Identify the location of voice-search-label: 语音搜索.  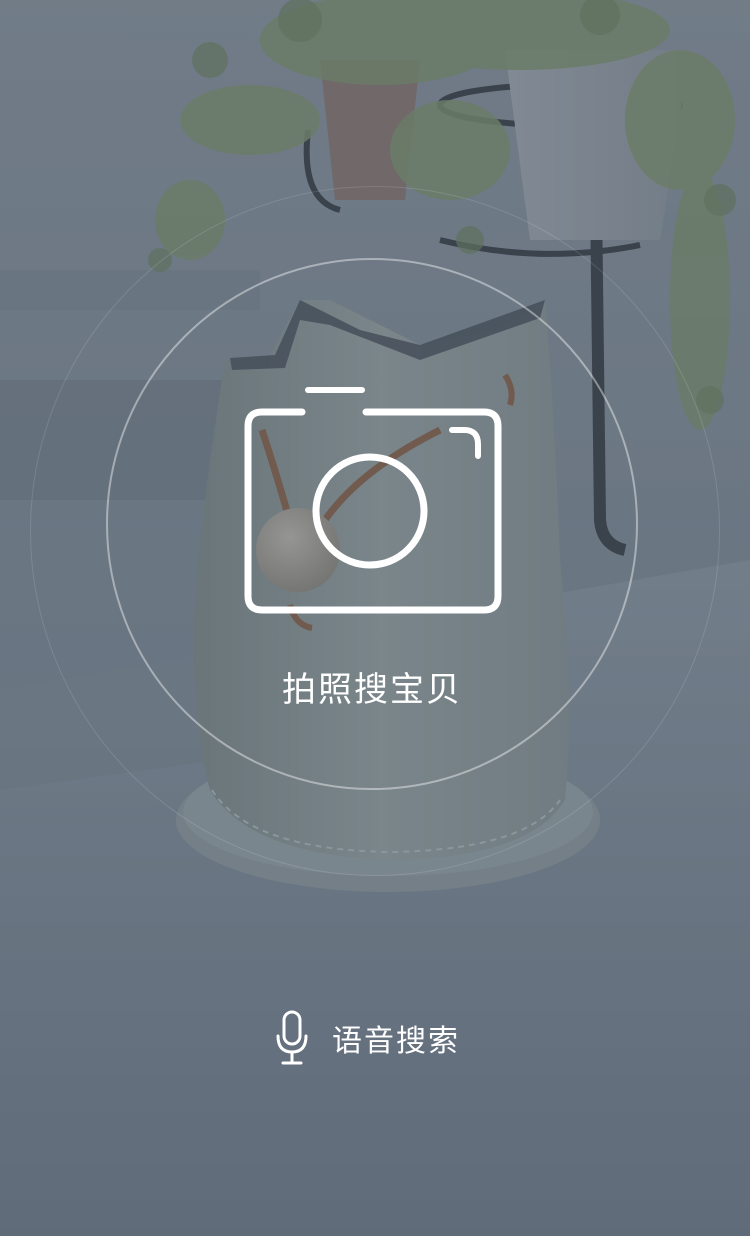
(396, 1041).